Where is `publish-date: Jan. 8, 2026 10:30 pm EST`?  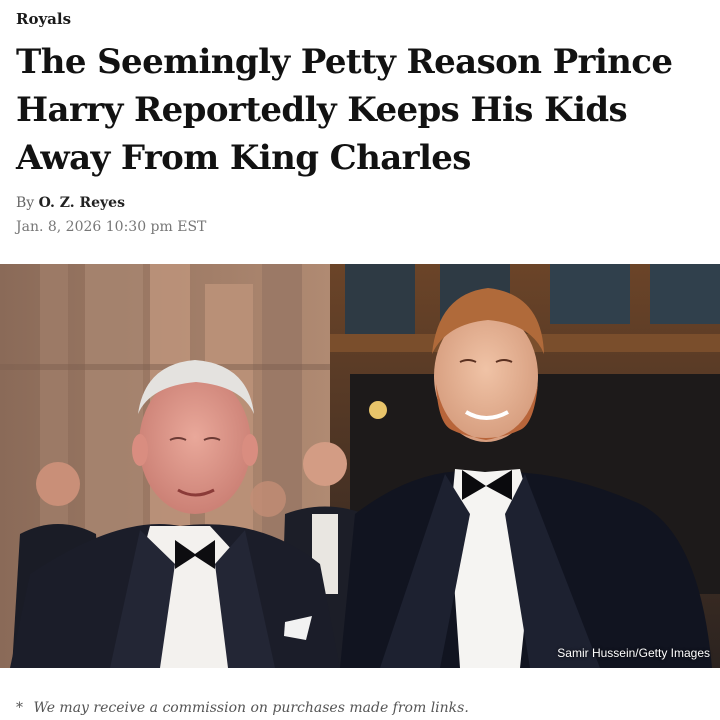 publish-date: Jan. 8, 2026 10:30 pm EST is located at coordinates (111, 227).